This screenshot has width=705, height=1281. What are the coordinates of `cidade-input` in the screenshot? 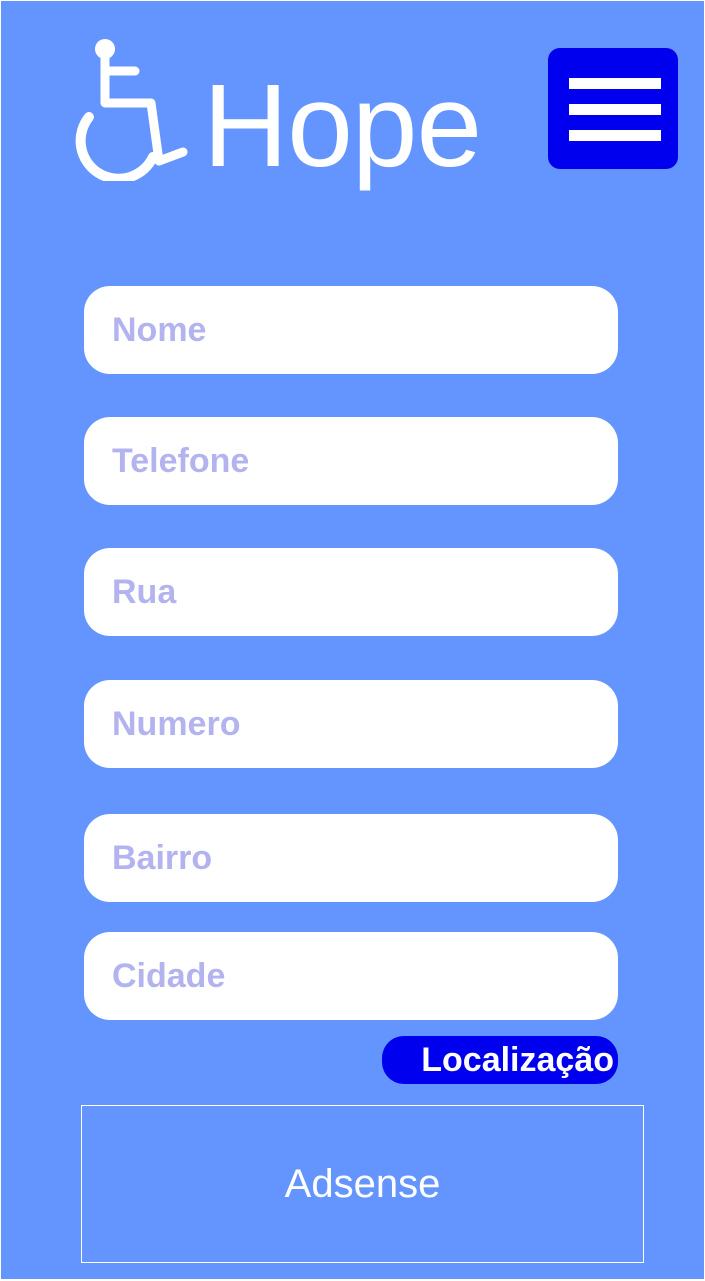 It's located at (365, 976).